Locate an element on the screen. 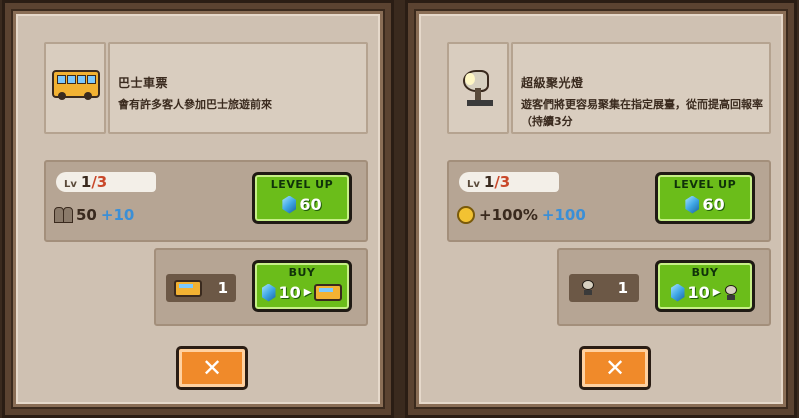  level-stat-box: Lv 1/3 +100% +100 LEVEL UP 60 is located at coordinates (609, 201).